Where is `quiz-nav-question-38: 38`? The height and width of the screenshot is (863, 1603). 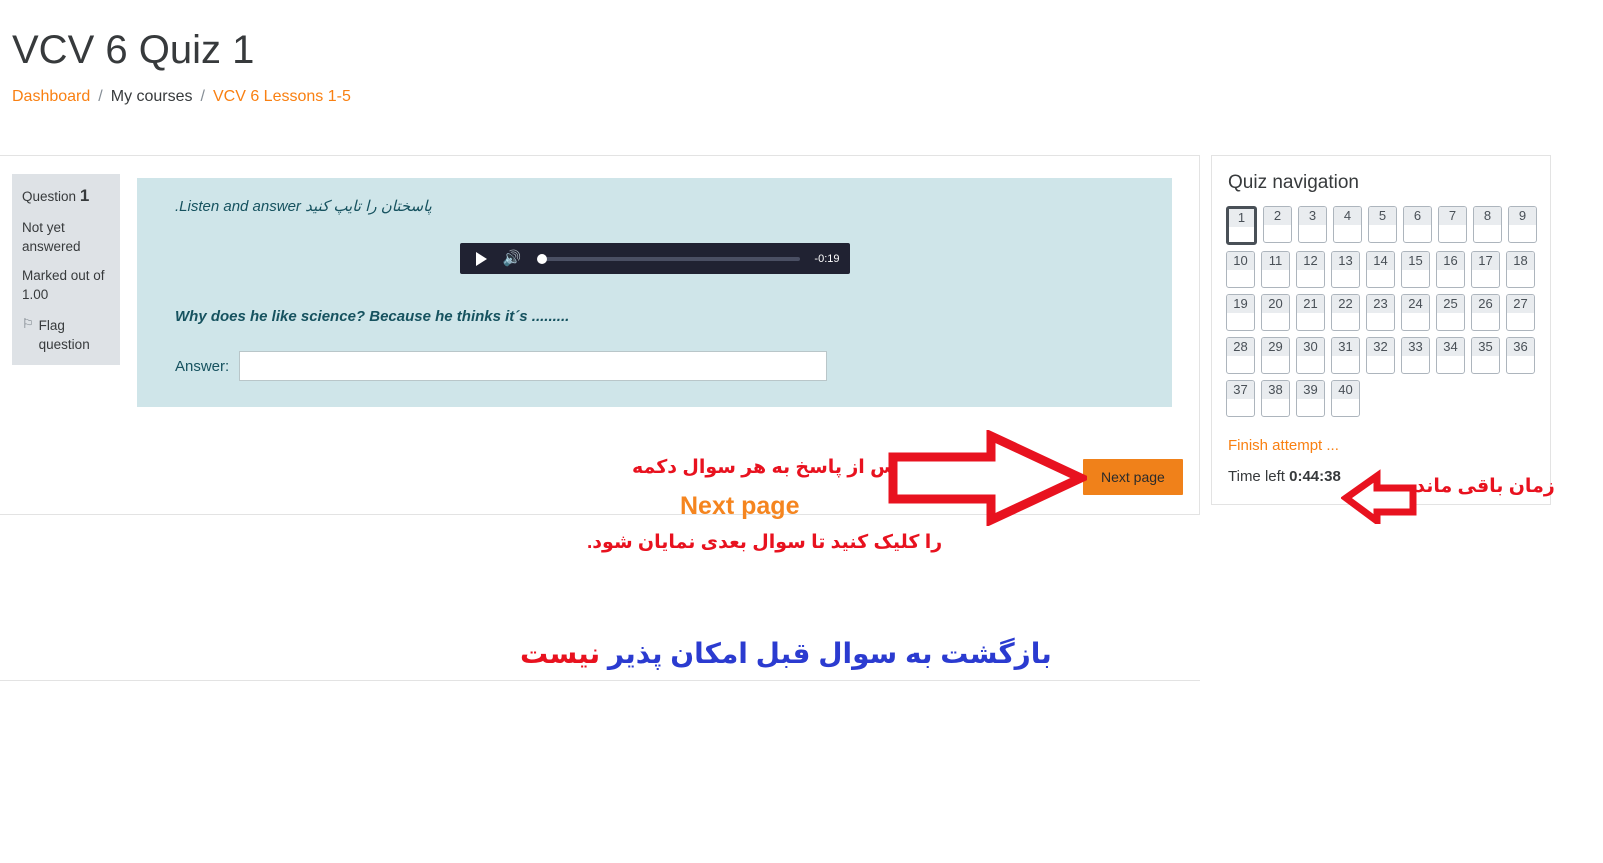 quiz-nav-question-38: 38 is located at coordinates (1275, 398).